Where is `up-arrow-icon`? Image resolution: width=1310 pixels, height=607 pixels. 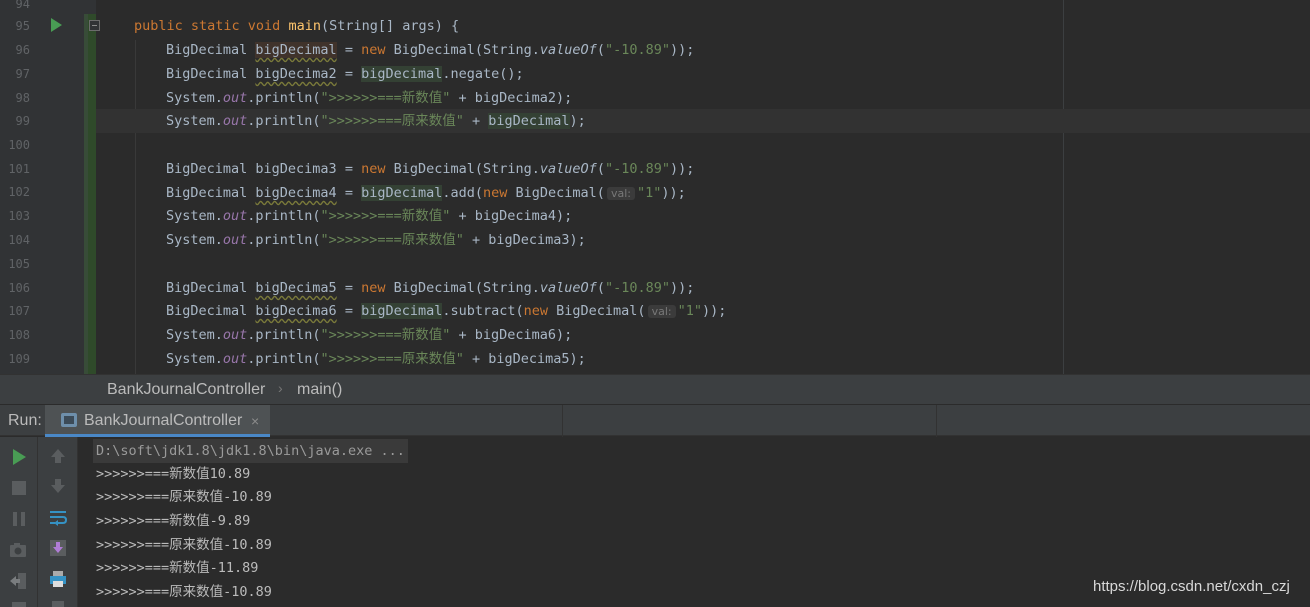
up-arrow-icon is located at coordinates (58, 456).